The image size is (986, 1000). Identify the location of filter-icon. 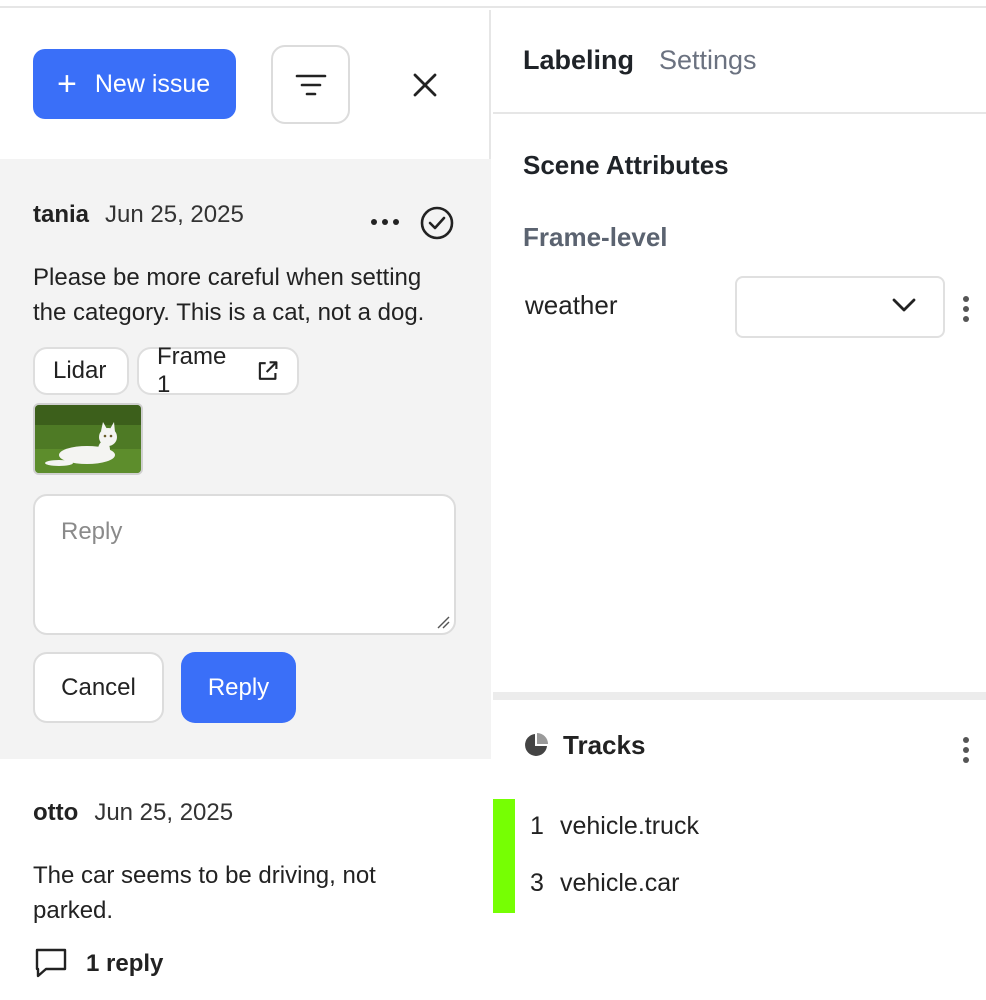
(310, 84).